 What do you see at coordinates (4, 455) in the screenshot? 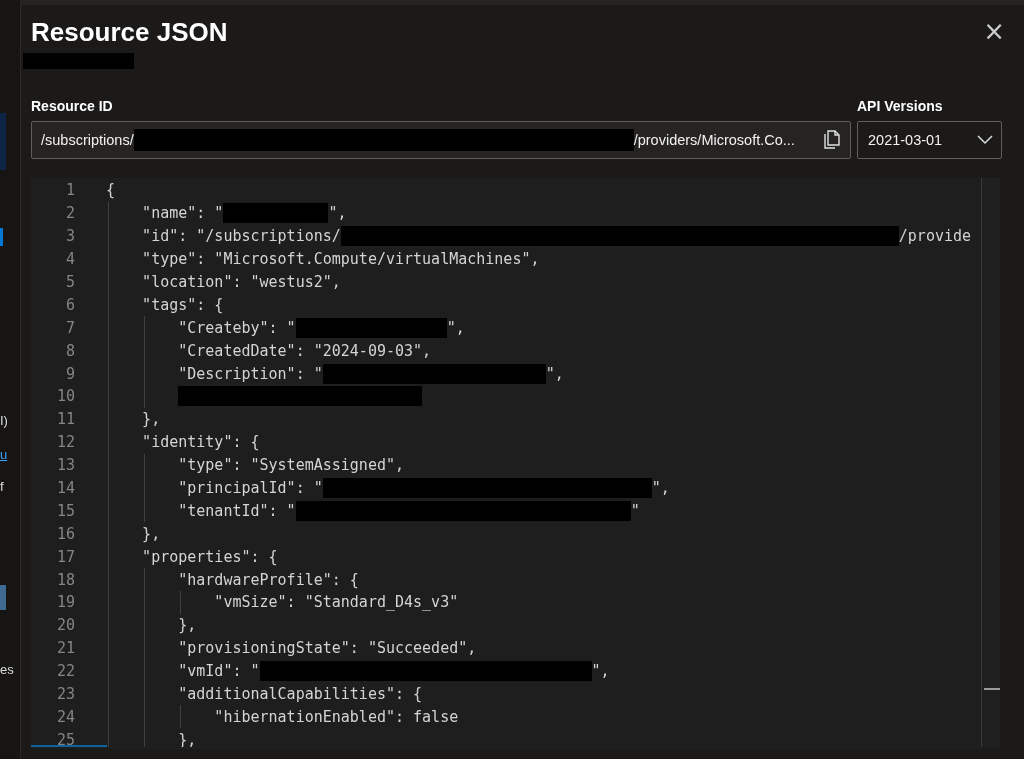
I see `background-text: u` at bounding box center [4, 455].